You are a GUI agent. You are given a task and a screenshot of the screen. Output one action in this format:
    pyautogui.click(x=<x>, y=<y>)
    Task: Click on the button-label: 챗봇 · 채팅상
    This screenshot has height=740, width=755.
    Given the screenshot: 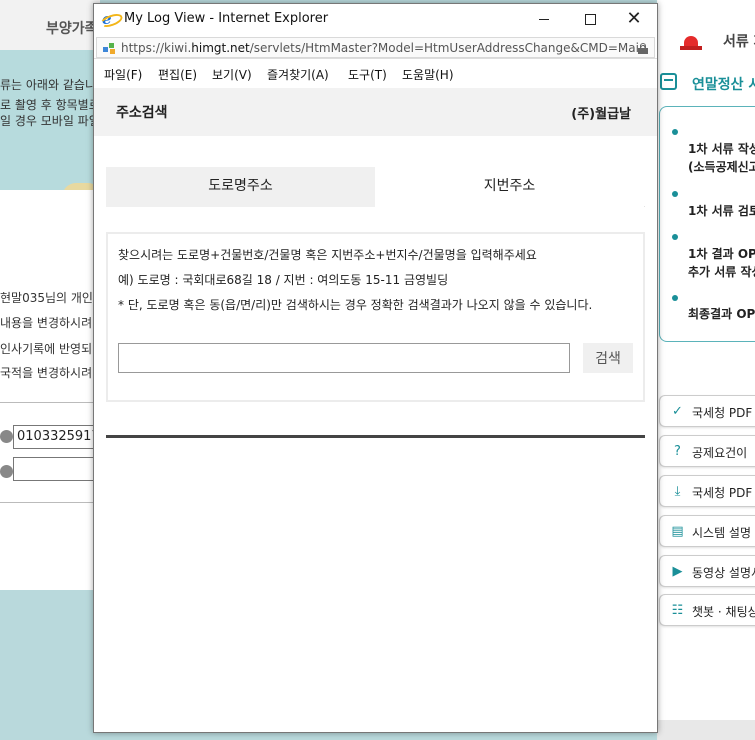 What is the action you would take?
    pyautogui.click(x=723, y=612)
    